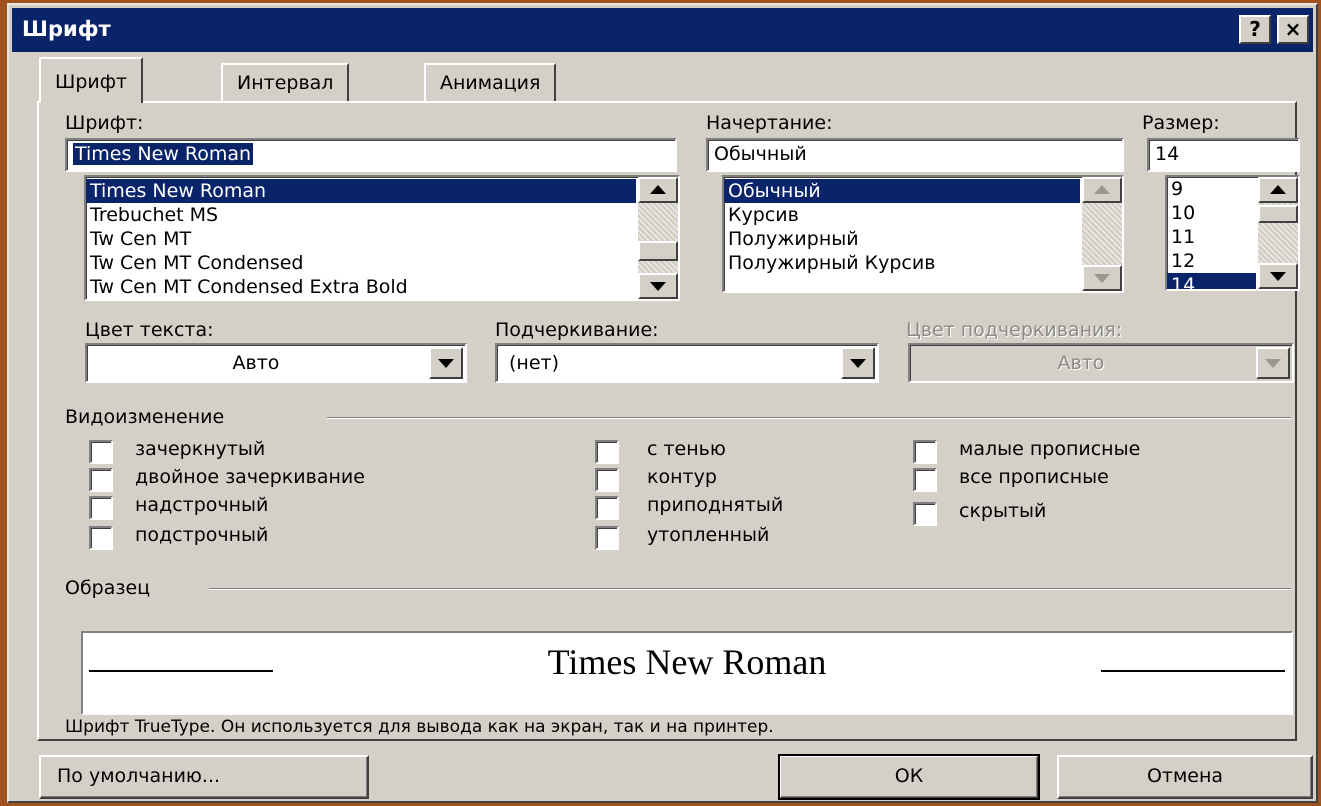 This screenshot has width=1321, height=806. What do you see at coordinates (1211, 237) in the screenshot?
I see `size-list-item: 11` at bounding box center [1211, 237].